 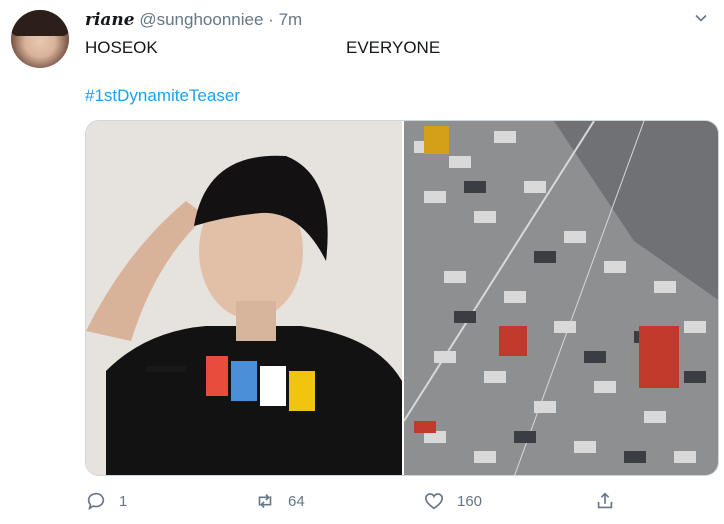 I want to click on reply-icon, so click(x=96, y=501).